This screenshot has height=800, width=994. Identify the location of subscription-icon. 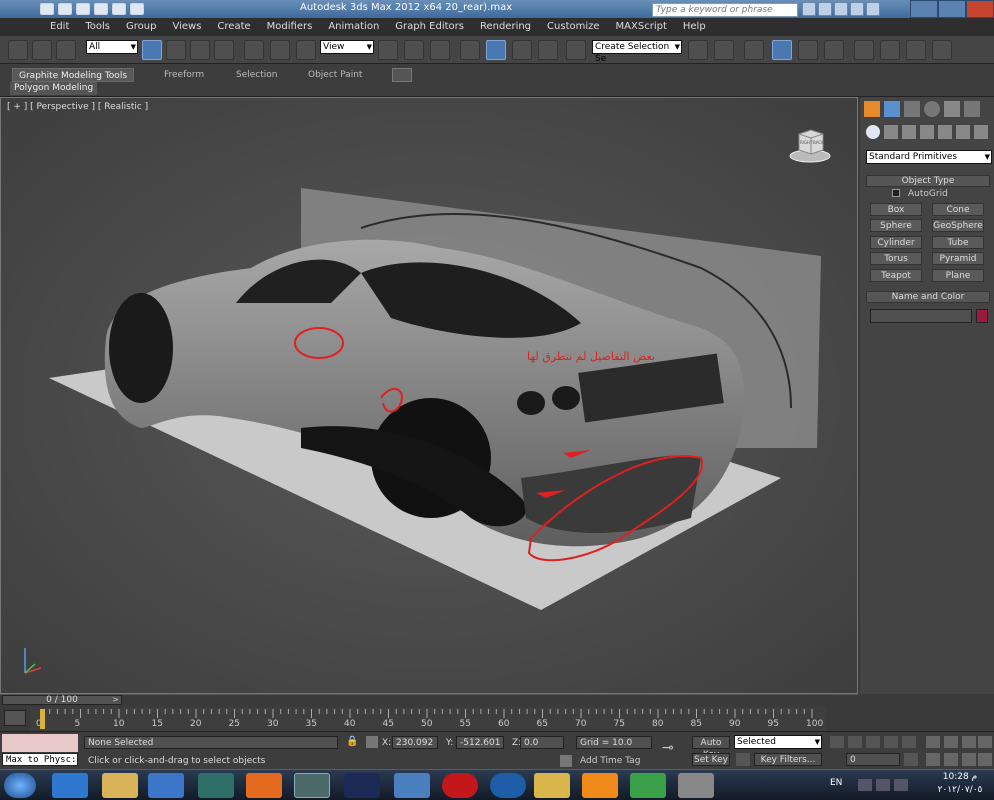
(825, 9).